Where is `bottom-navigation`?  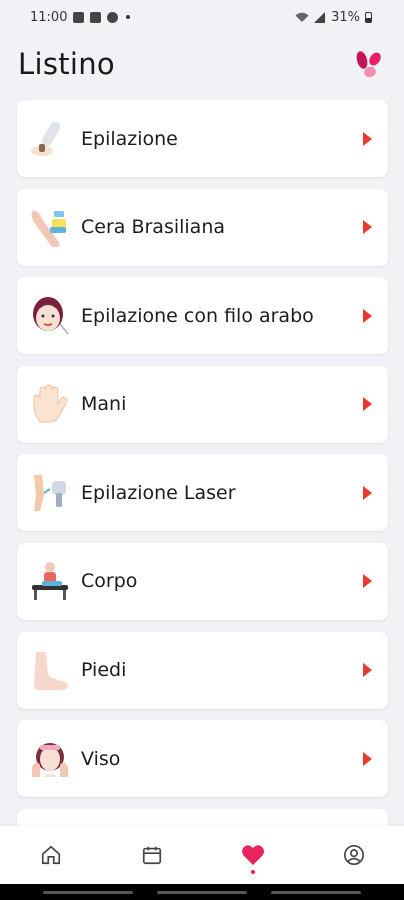 bottom-navigation is located at coordinates (202, 855).